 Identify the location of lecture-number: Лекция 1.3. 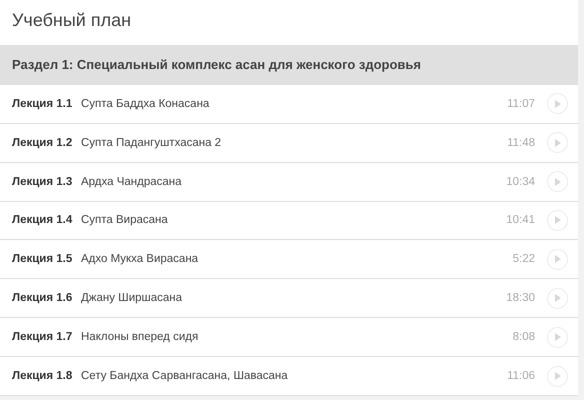
(43, 182).